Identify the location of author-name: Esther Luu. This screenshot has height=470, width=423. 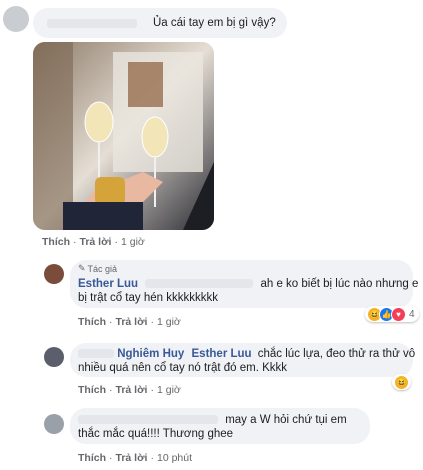
(108, 284).